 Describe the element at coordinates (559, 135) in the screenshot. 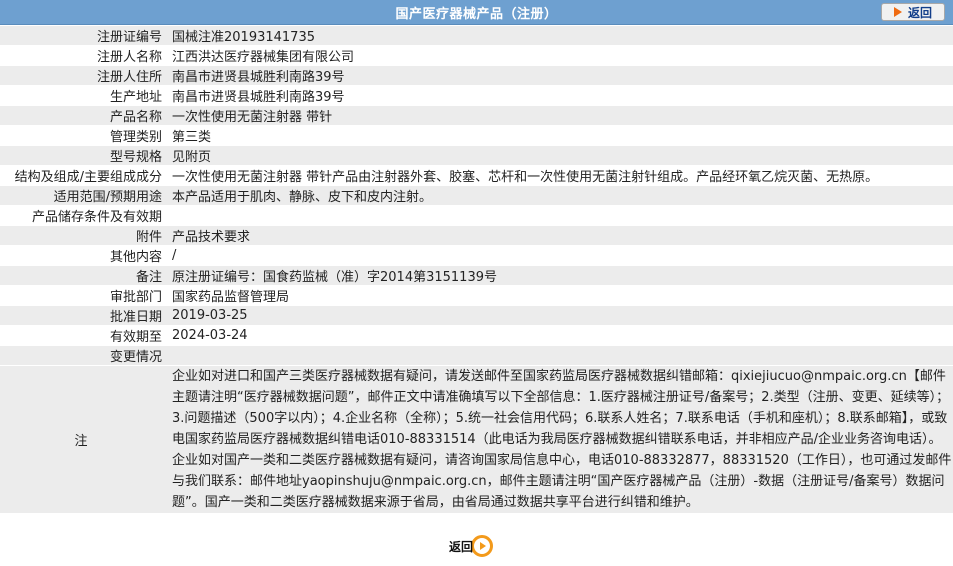

I see `field-value: 第三类` at that location.